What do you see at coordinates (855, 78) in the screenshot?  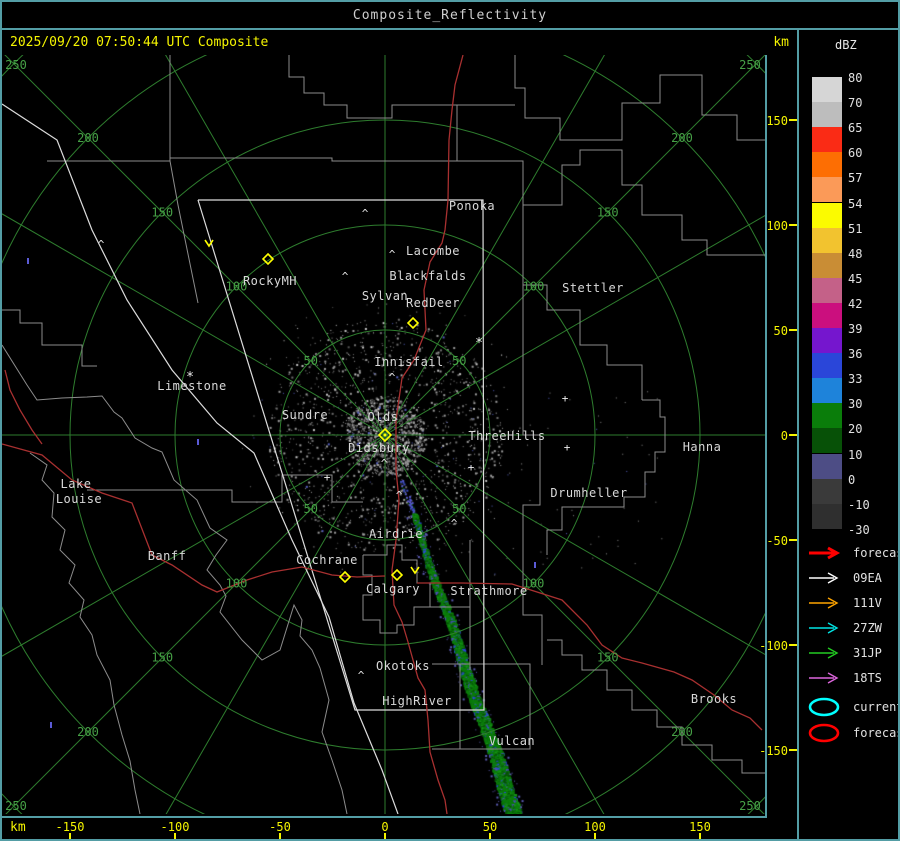 I see `colorbar-label: 80` at bounding box center [855, 78].